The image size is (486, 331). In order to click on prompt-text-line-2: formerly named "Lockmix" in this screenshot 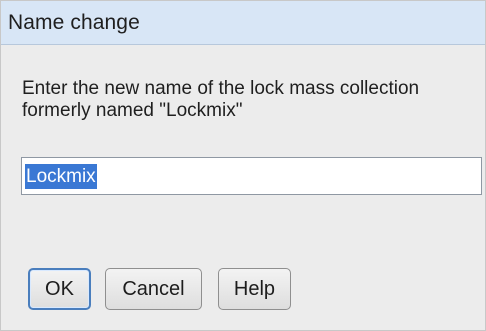, I will do `click(132, 110)`.